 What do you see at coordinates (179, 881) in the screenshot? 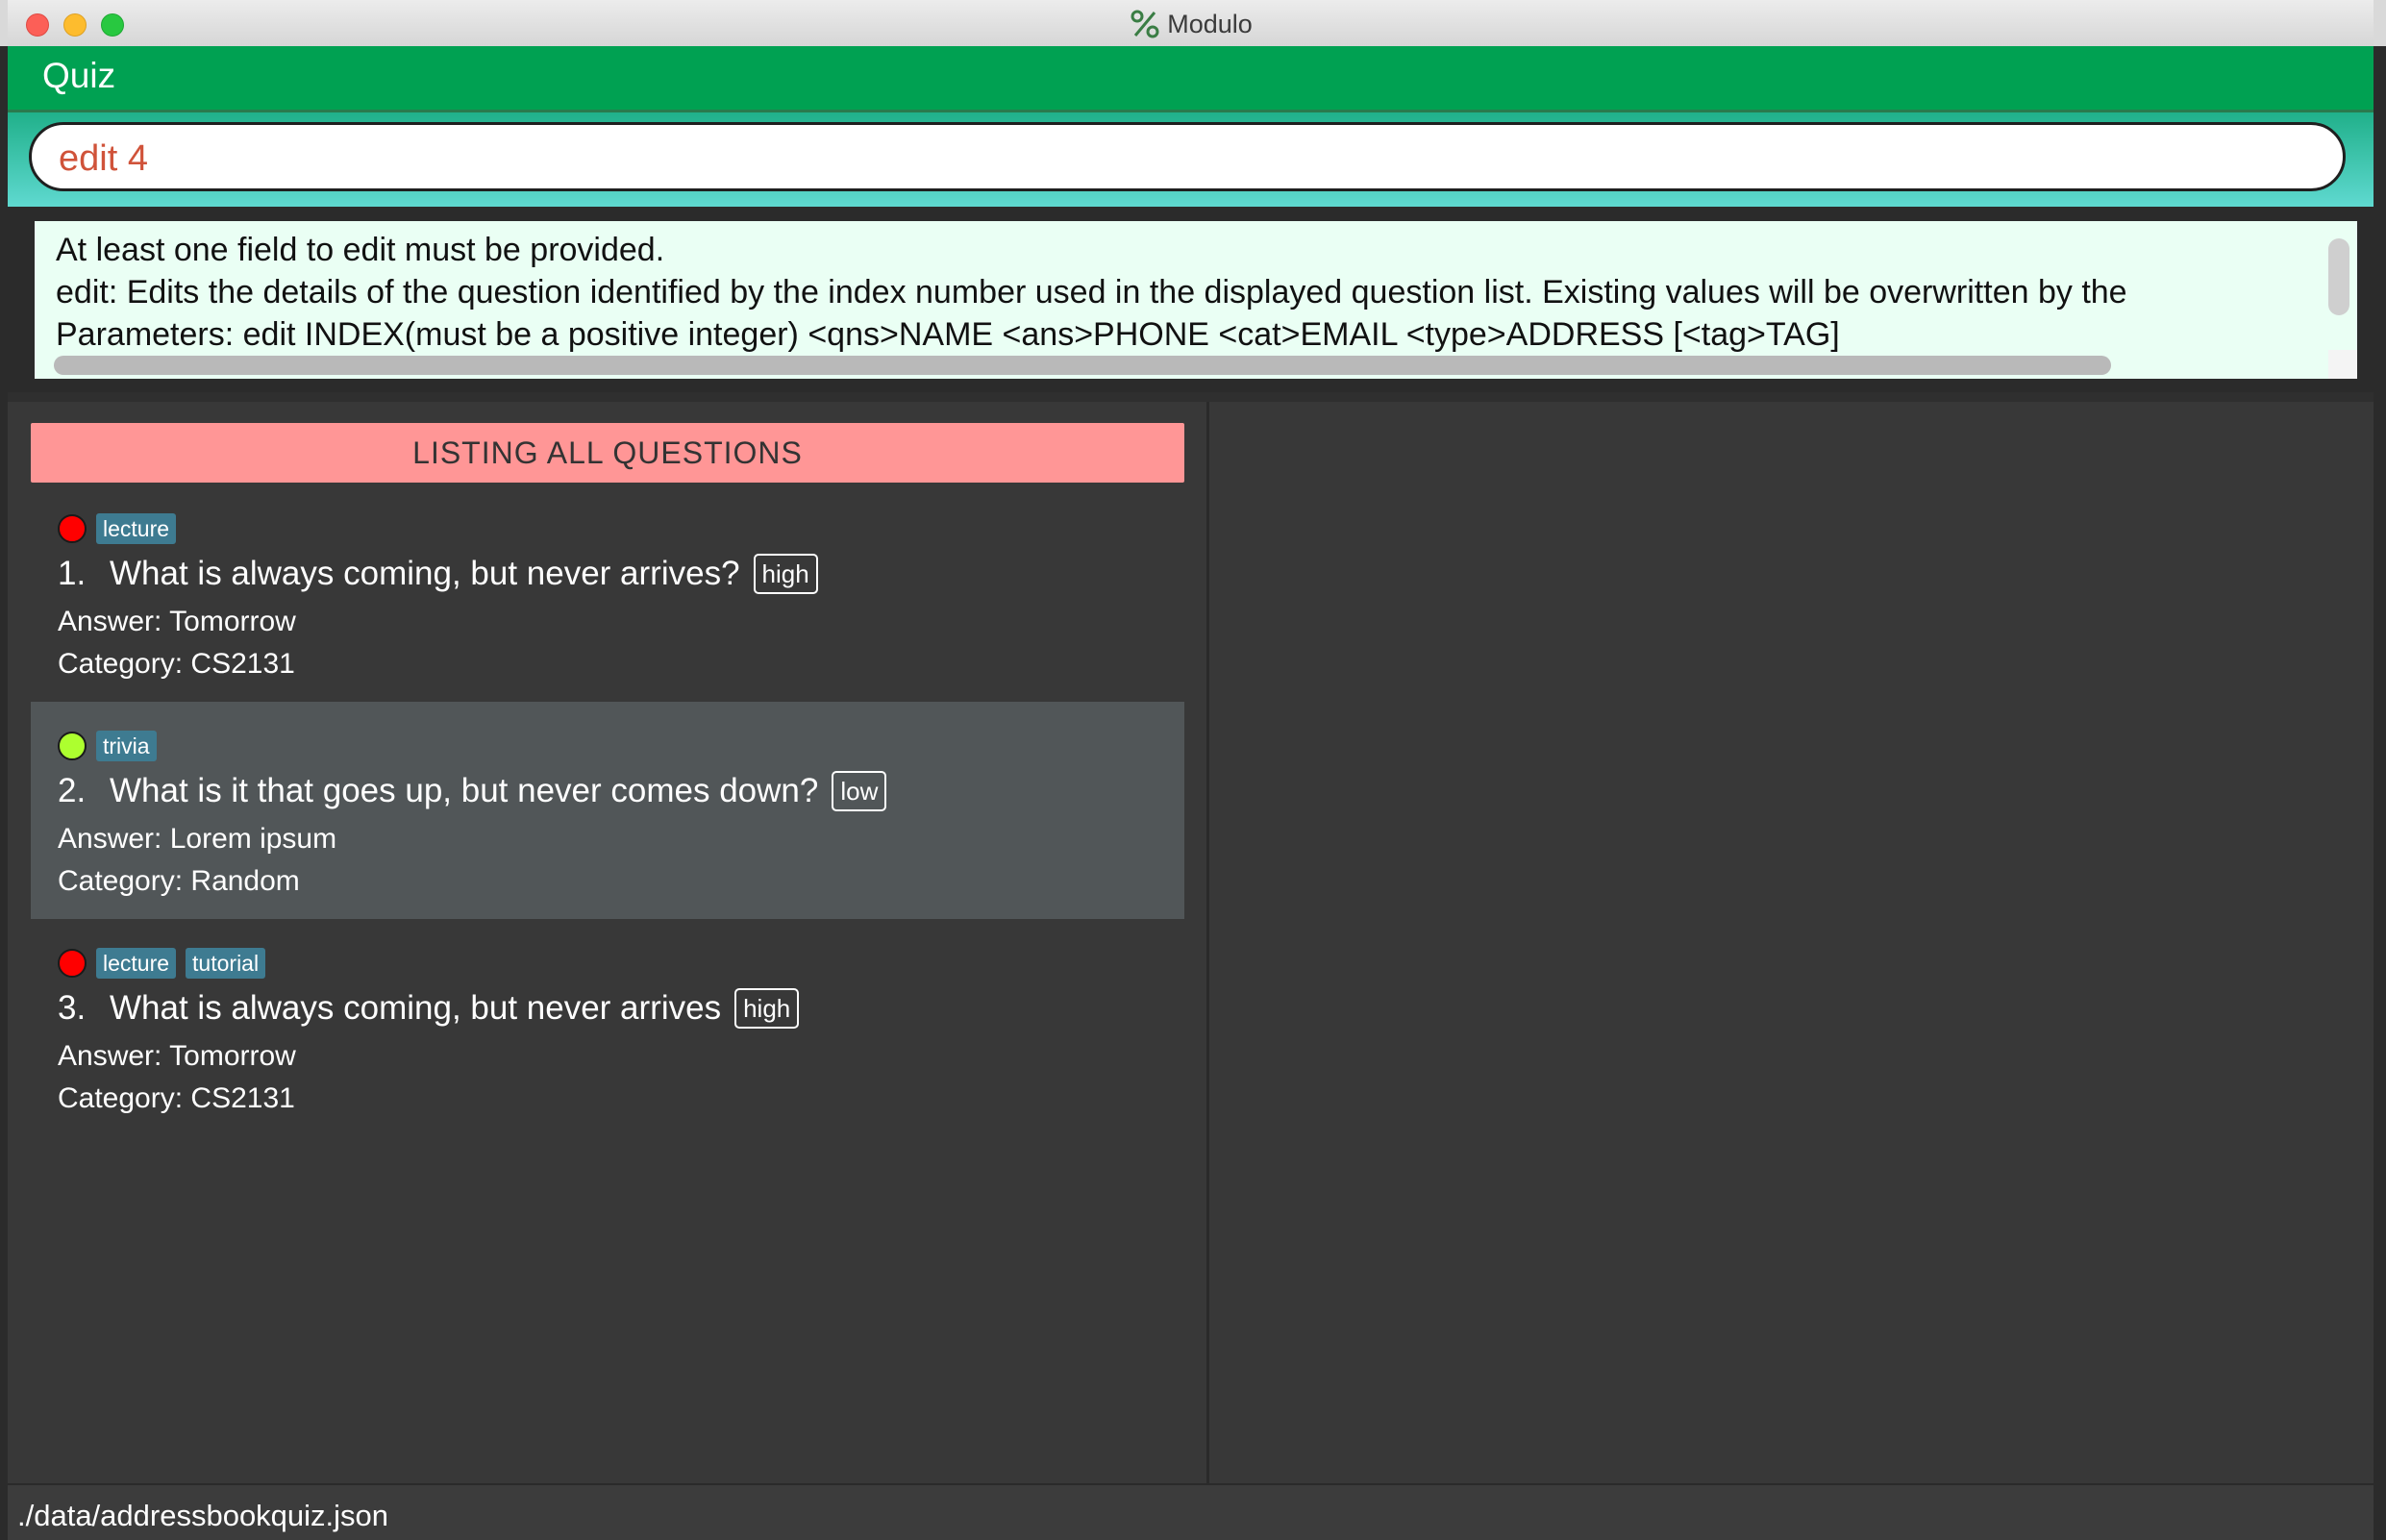
I see `category-text: Category: Random` at bounding box center [179, 881].